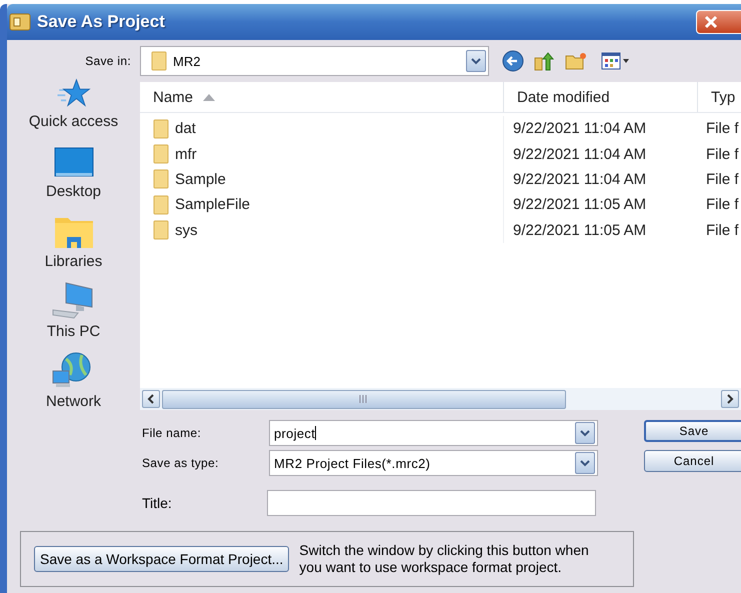 The width and height of the screenshot is (741, 593). What do you see at coordinates (692, 431) in the screenshot?
I see `dialog-button: Save` at bounding box center [692, 431].